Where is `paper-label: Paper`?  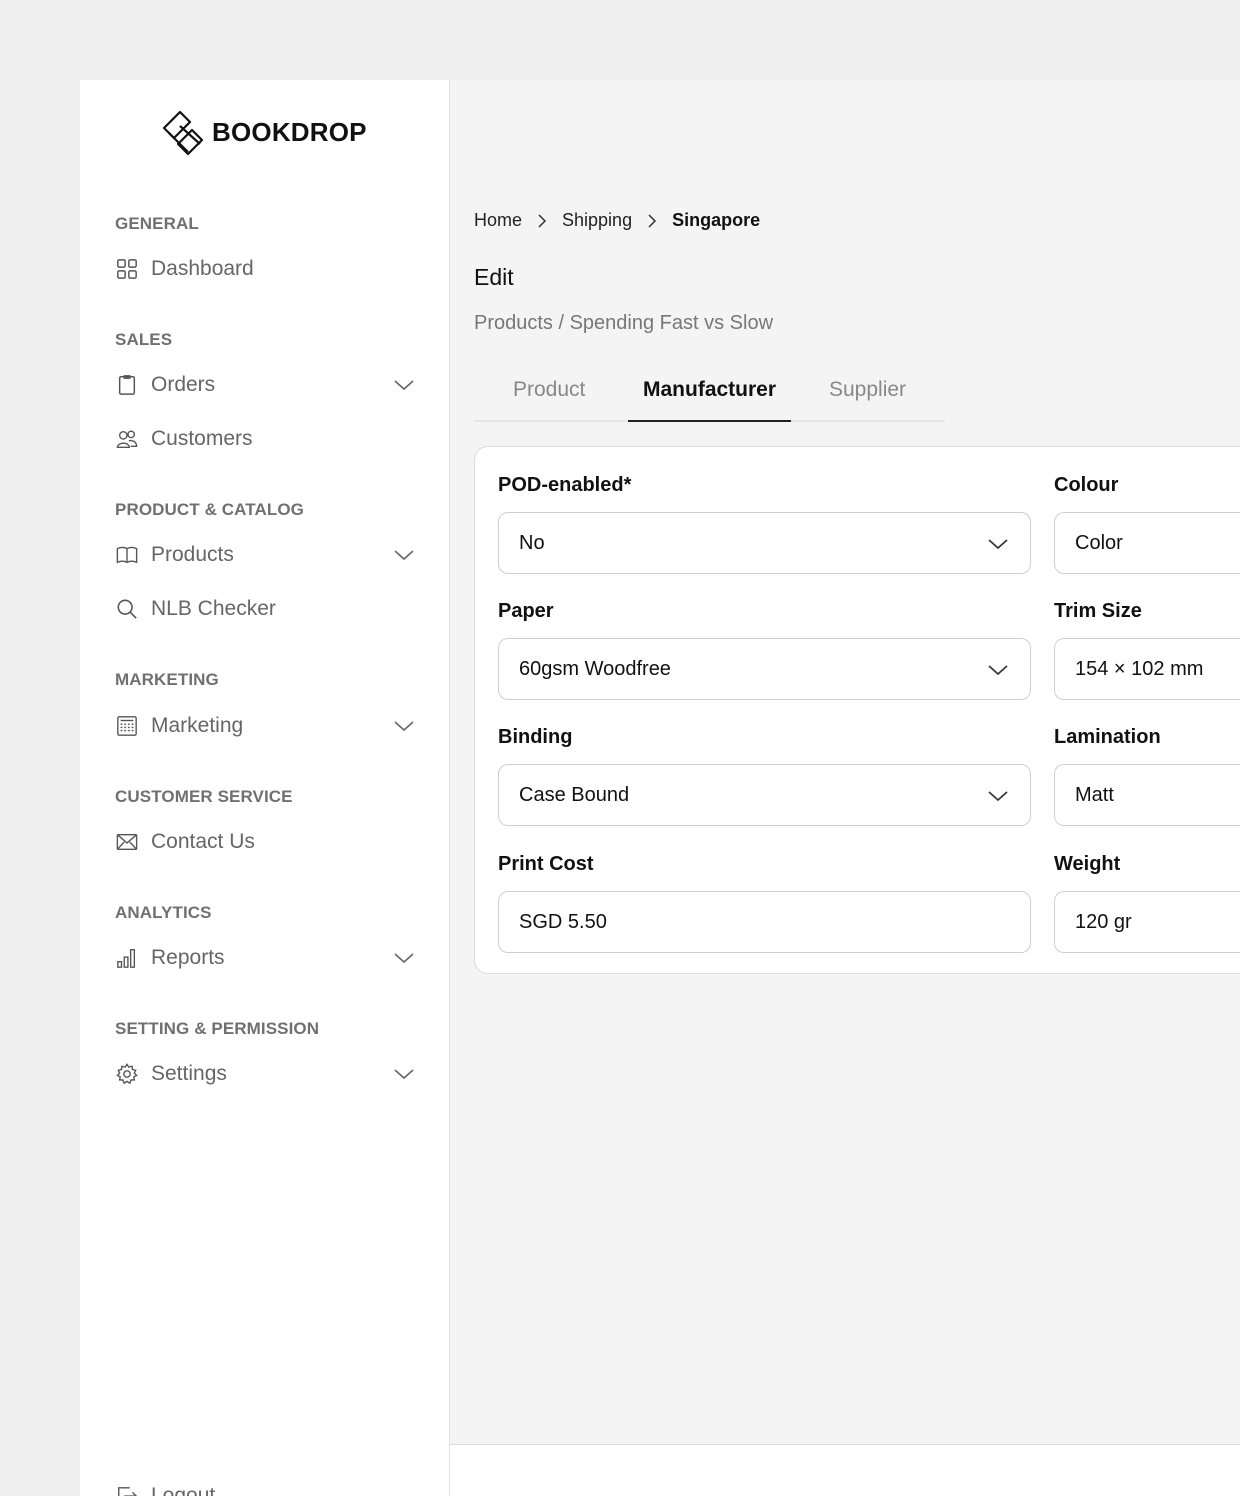 paper-label: Paper is located at coordinates (526, 611).